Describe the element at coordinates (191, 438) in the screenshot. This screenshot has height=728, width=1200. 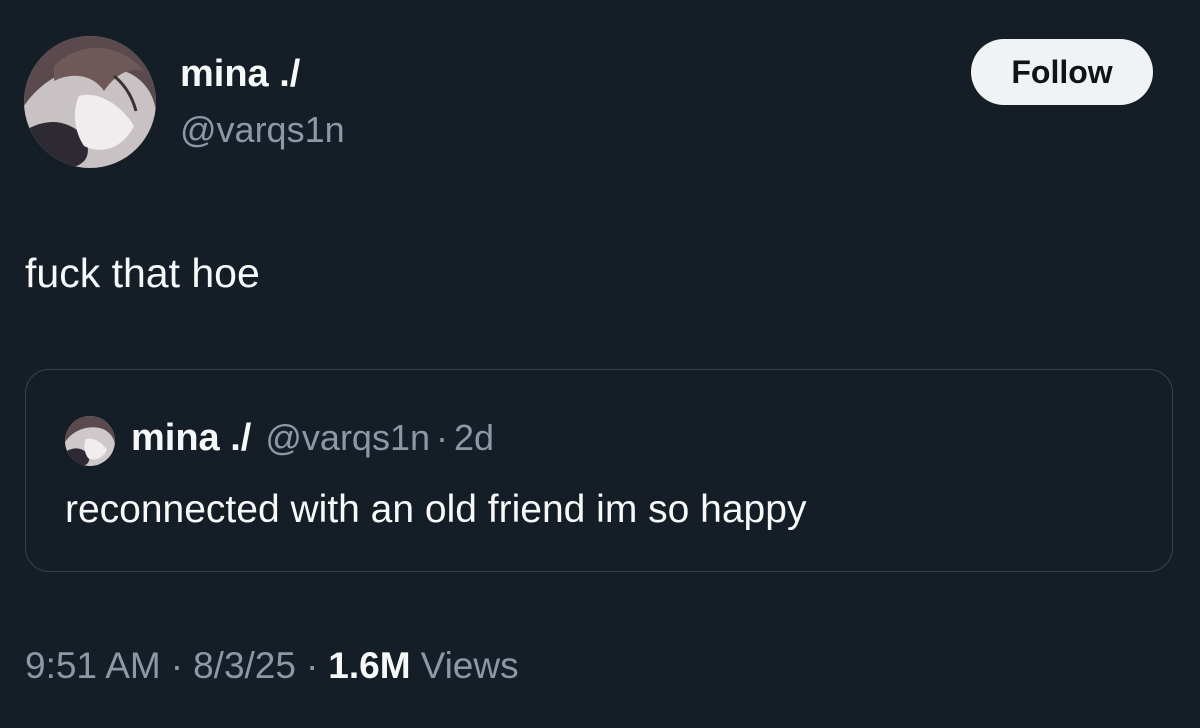
I see `quoted-display-name: mina ./` at that location.